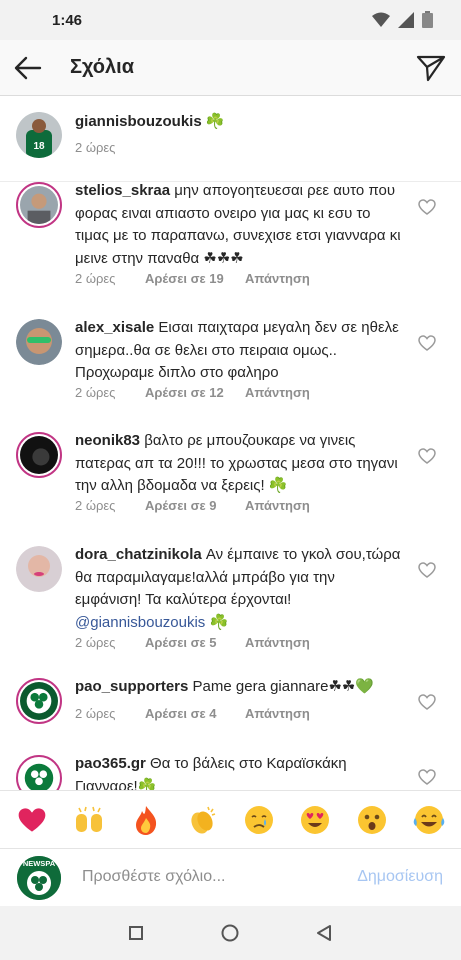  Describe the element at coordinates (67, 20) in the screenshot. I see `status-time: 1:46` at that location.